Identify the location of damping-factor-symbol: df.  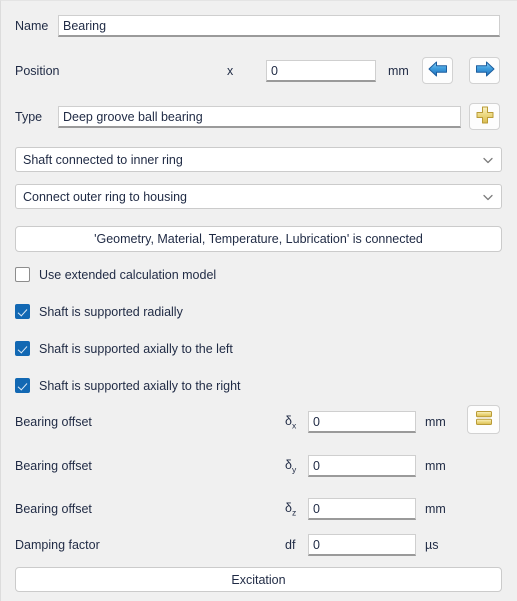
(290, 545).